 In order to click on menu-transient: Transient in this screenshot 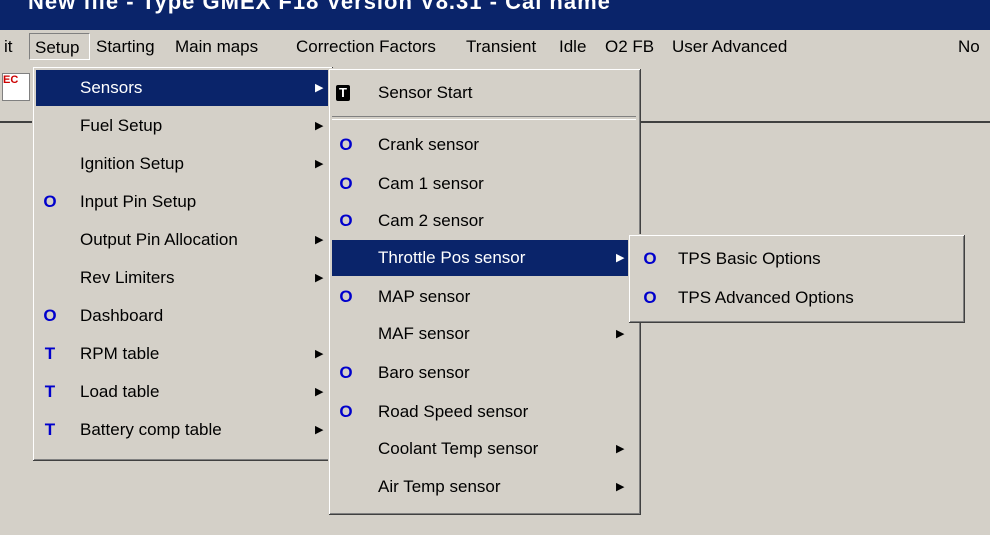, I will do `click(501, 46)`.